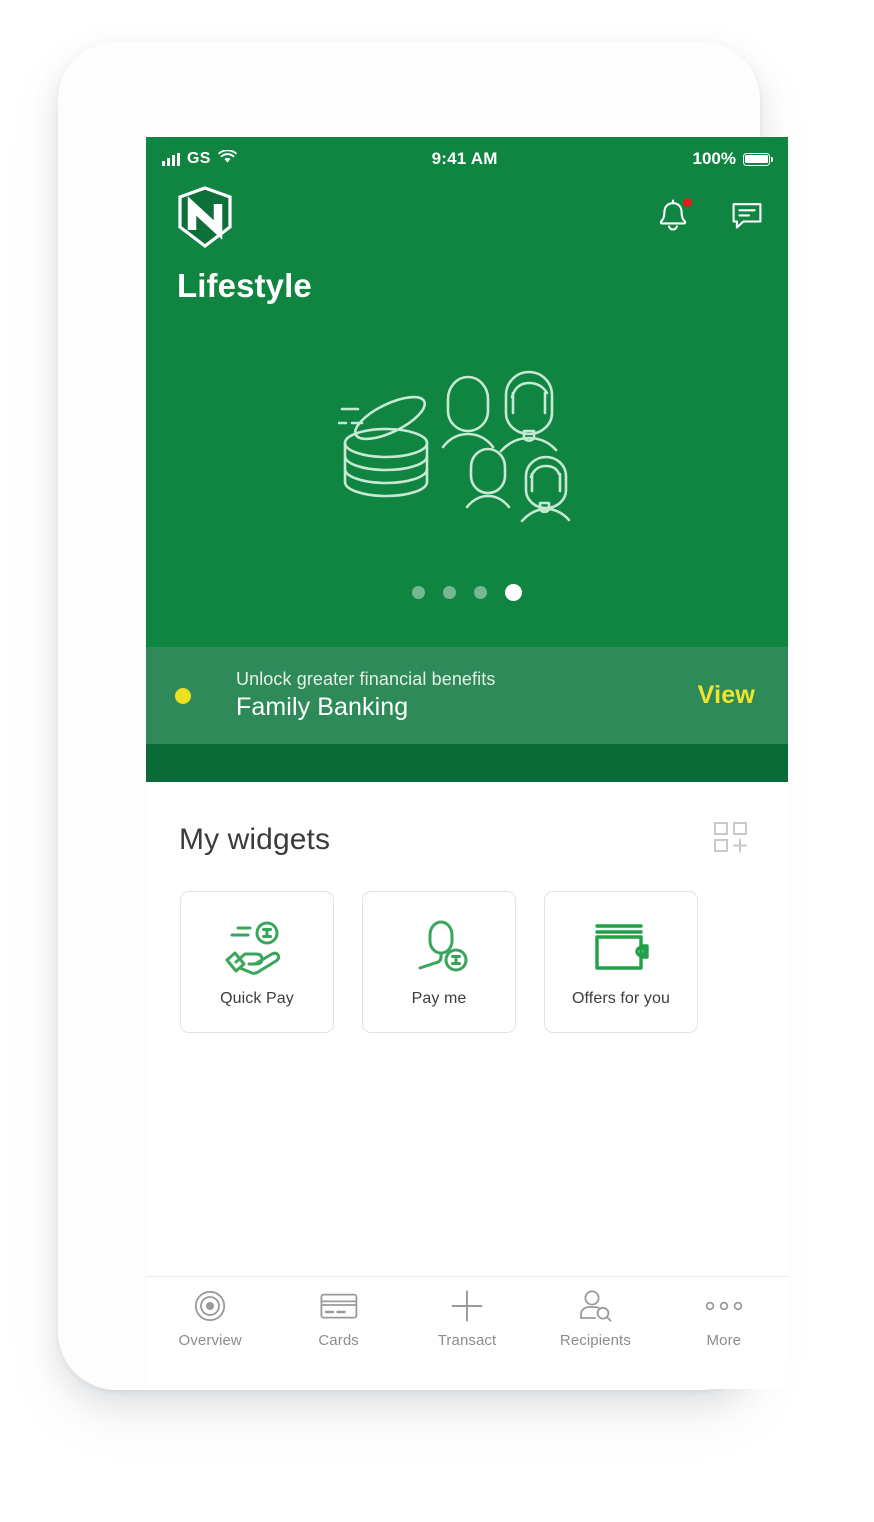 The image size is (874, 1522). I want to click on person-coin-icon, so click(439, 947).